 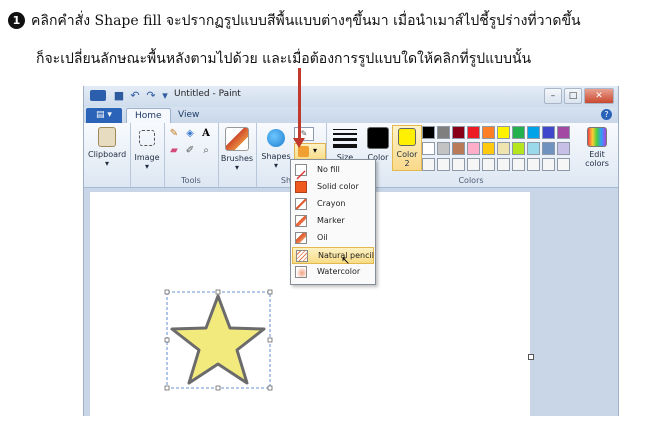 What do you see at coordinates (147, 157) in the screenshot?
I see `image-label: Image` at bounding box center [147, 157].